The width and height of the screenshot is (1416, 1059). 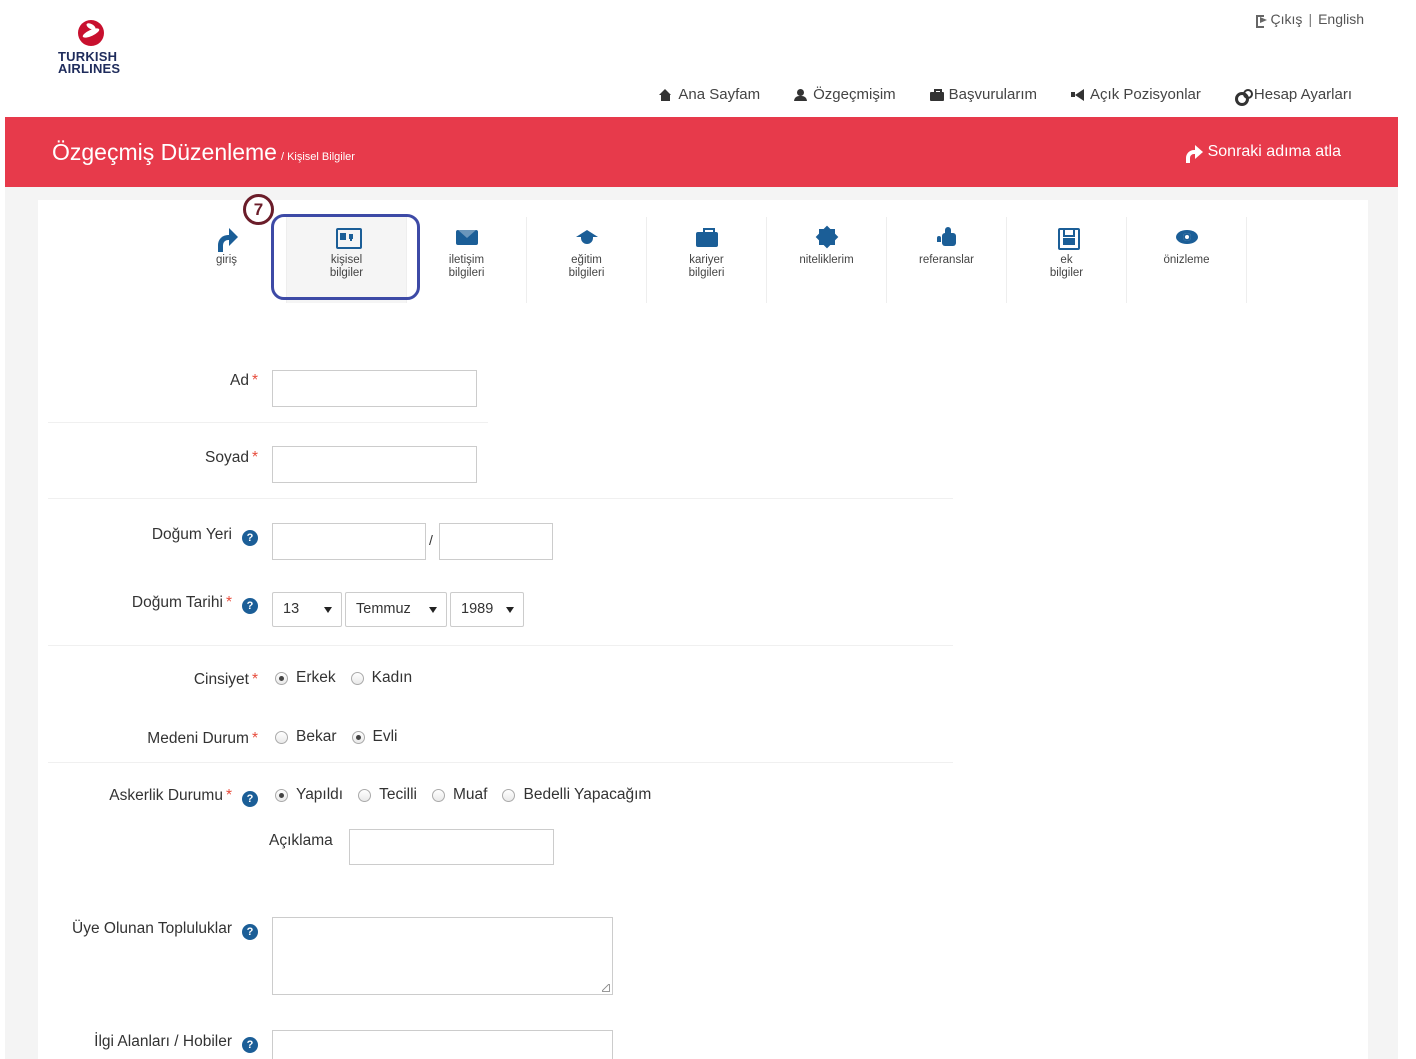 I want to click on step-label: giriş, so click(x=226, y=260).